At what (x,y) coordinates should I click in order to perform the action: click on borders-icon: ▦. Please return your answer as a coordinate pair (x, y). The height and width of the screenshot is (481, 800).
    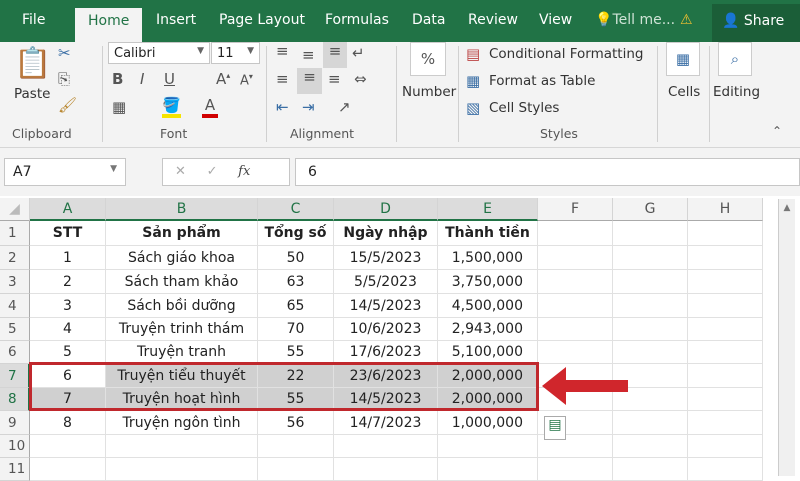
    Looking at the image, I should click on (119, 107).